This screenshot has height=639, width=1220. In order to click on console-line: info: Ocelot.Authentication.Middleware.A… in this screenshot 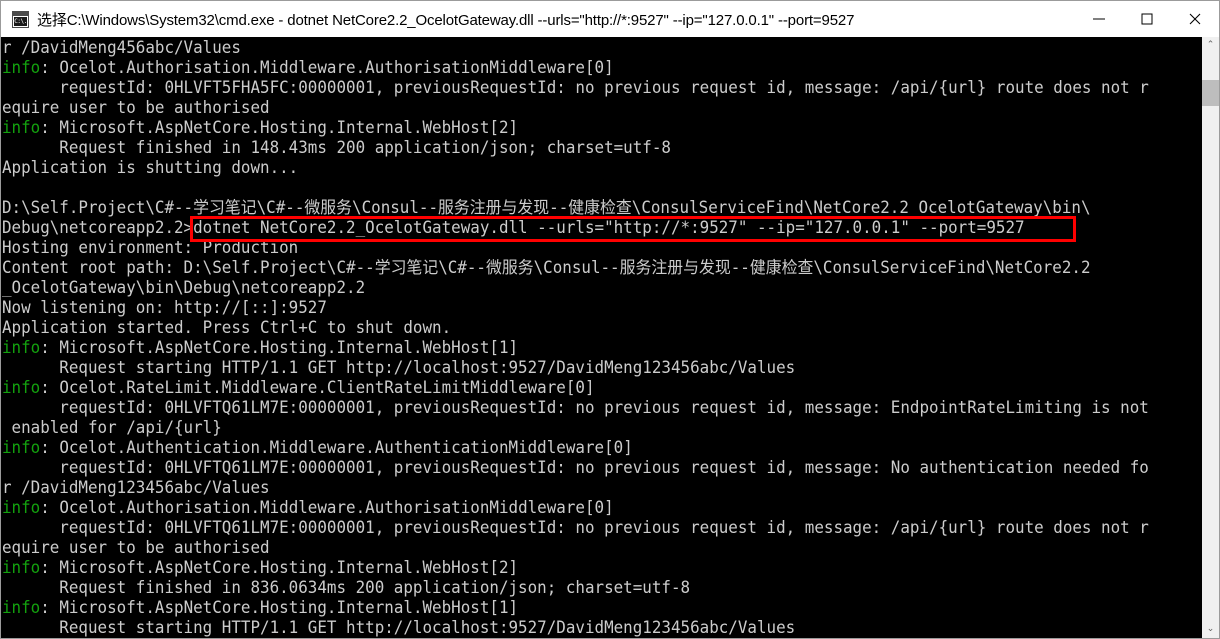, I will do `click(582, 448)`.